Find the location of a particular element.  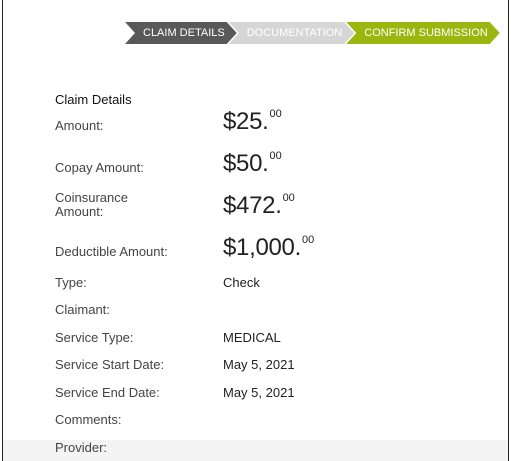

deductible-value: $1,000.00 is located at coordinates (268, 248).